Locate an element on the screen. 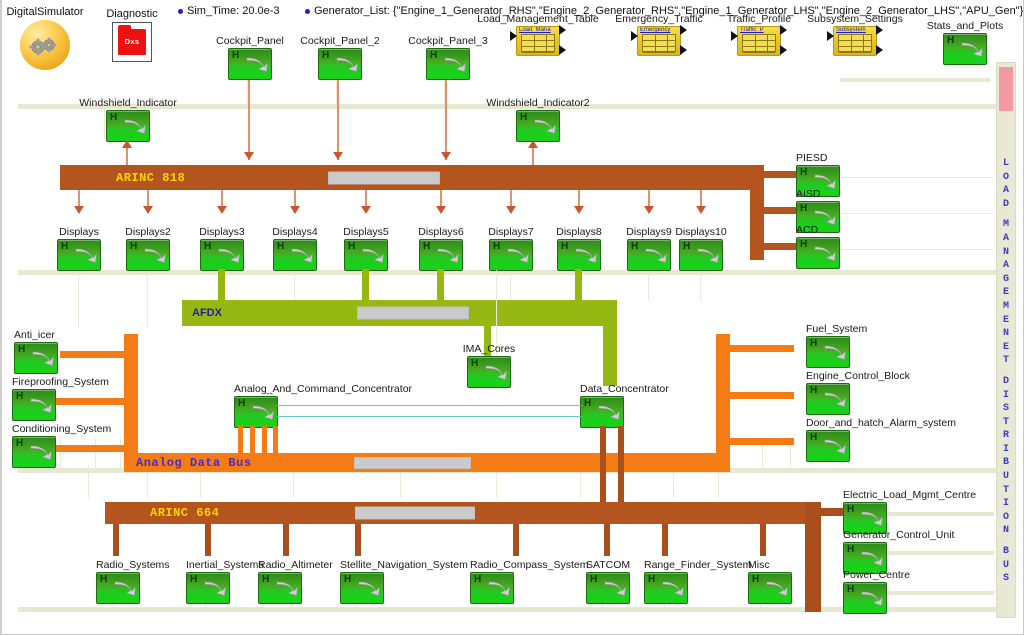 This screenshot has width=1024, height=635. load-management-table-node: Load_Management_Table Load_Mana is located at coordinates (538, 34).